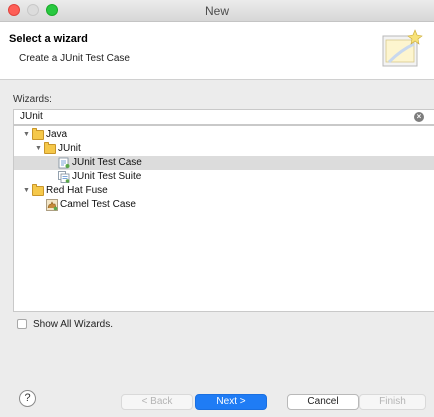  Describe the element at coordinates (224, 177) in the screenshot. I see `tree-item-junit-test-suite: JUnit Test Suite` at that location.